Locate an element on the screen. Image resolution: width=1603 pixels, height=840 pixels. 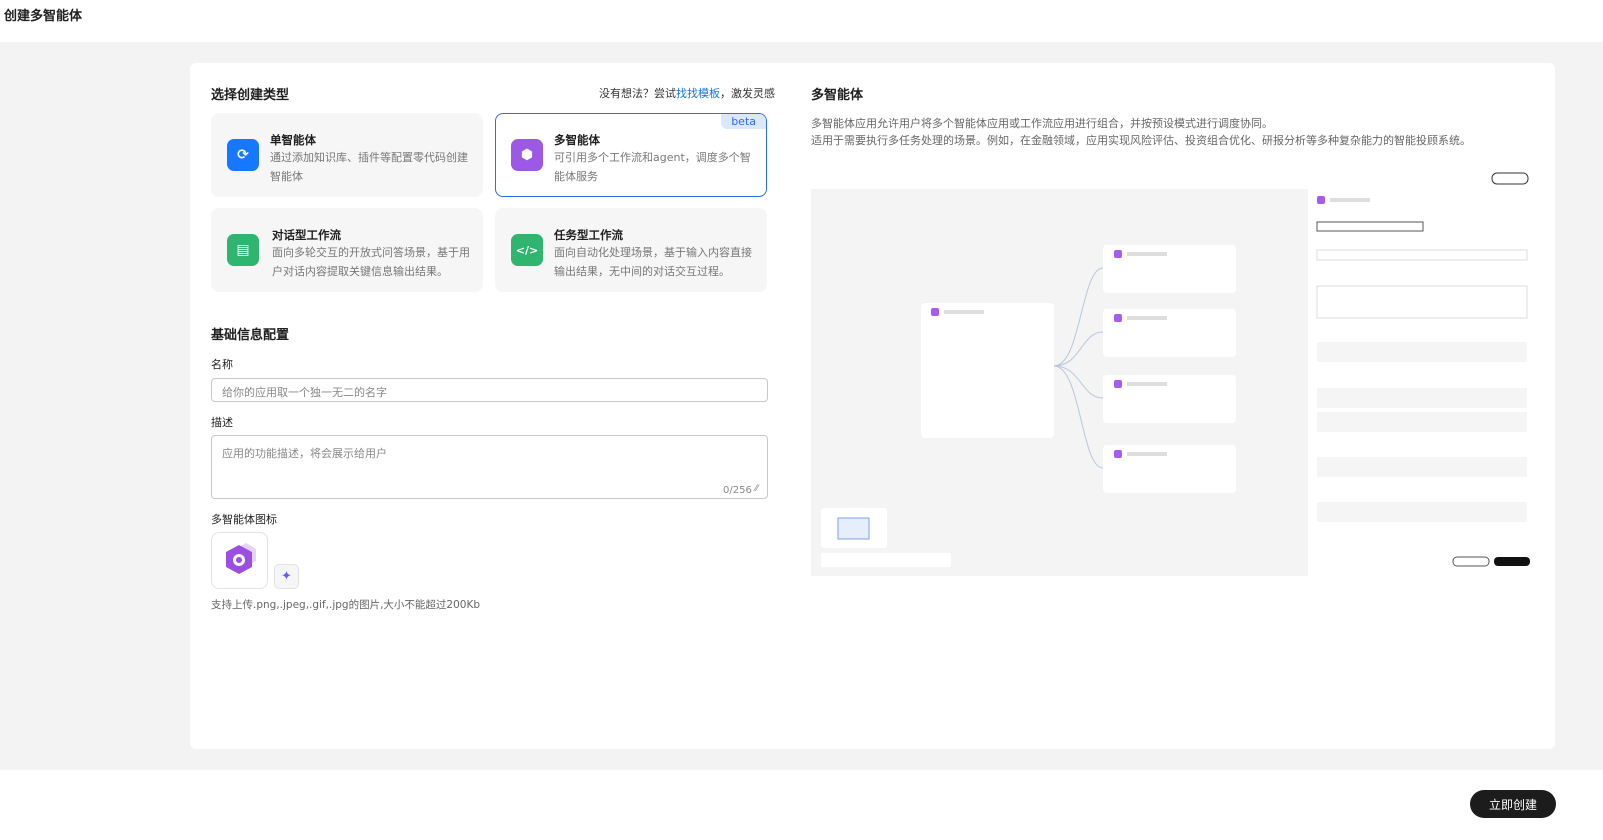
multi-agent-icon: ⬢ is located at coordinates (527, 155).